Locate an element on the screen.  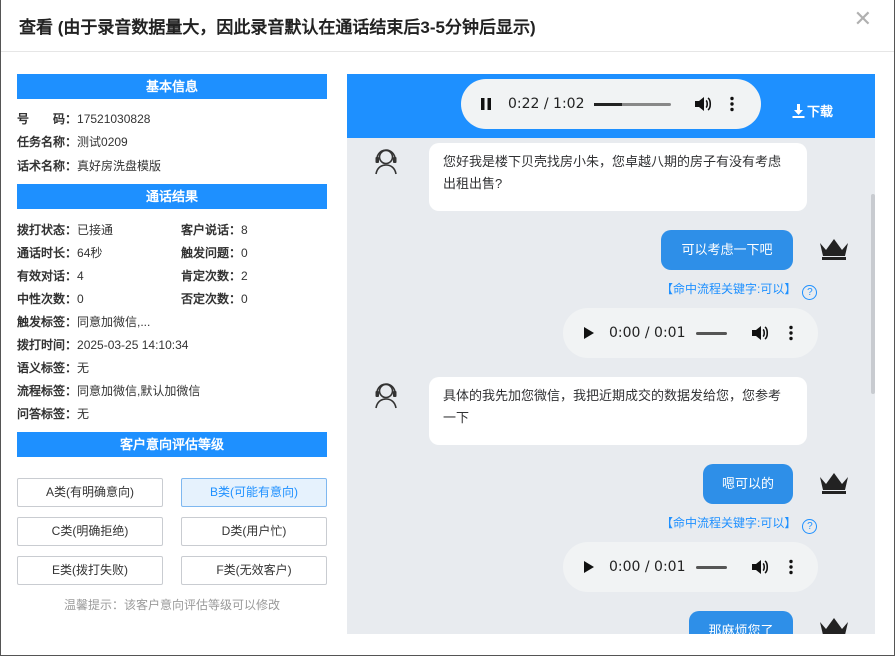
call-result-heading: 通话结果 is located at coordinates (172, 196).